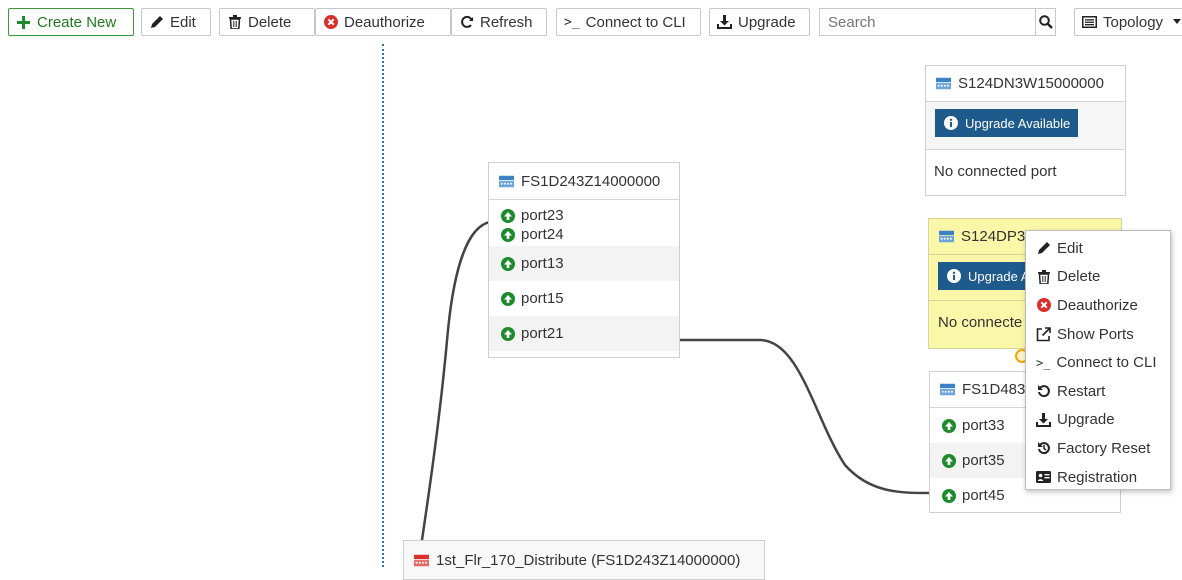 The height and width of the screenshot is (580, 1182). What do you see at coordinates (994, 389) in the screenshot?
I see `switch-name: FS1D483` at bounding box center [994, 389].